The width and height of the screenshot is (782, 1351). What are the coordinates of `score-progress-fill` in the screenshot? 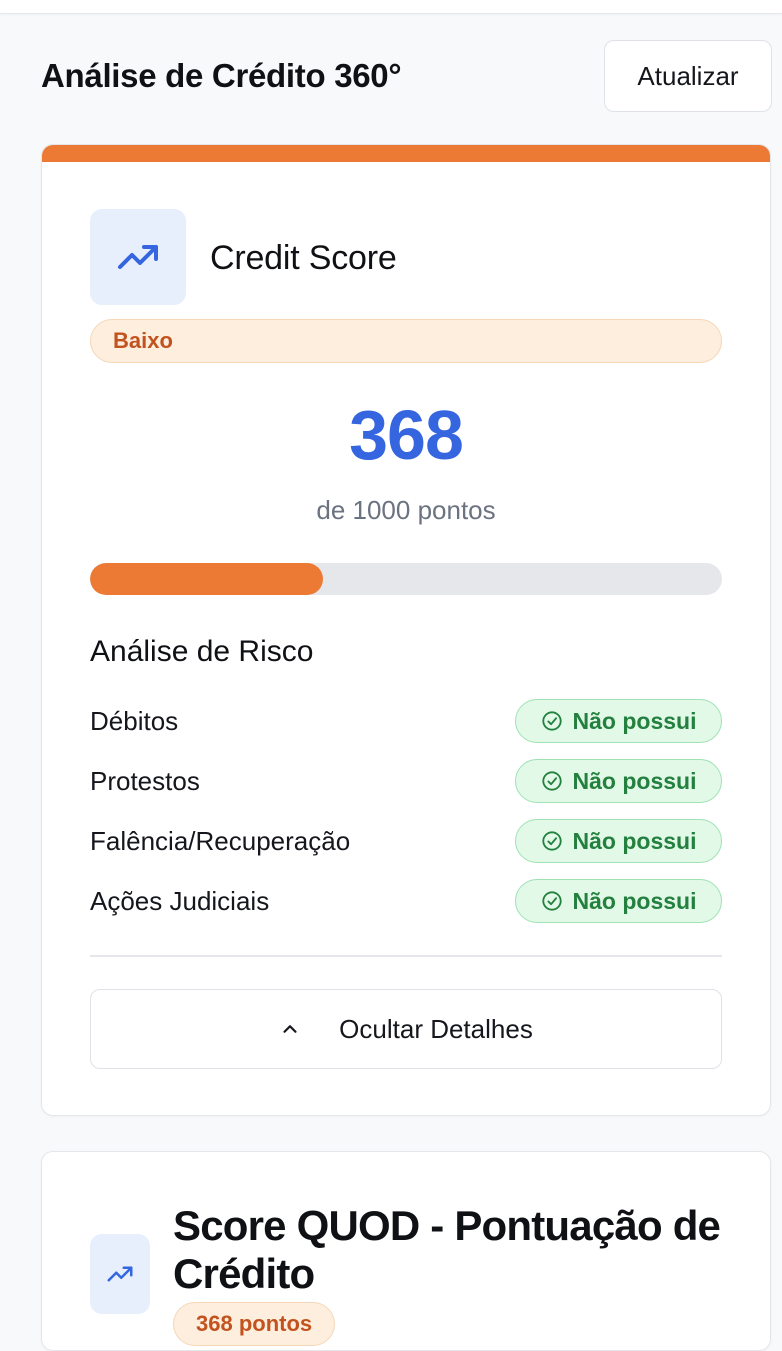 It's located at (206, 579).